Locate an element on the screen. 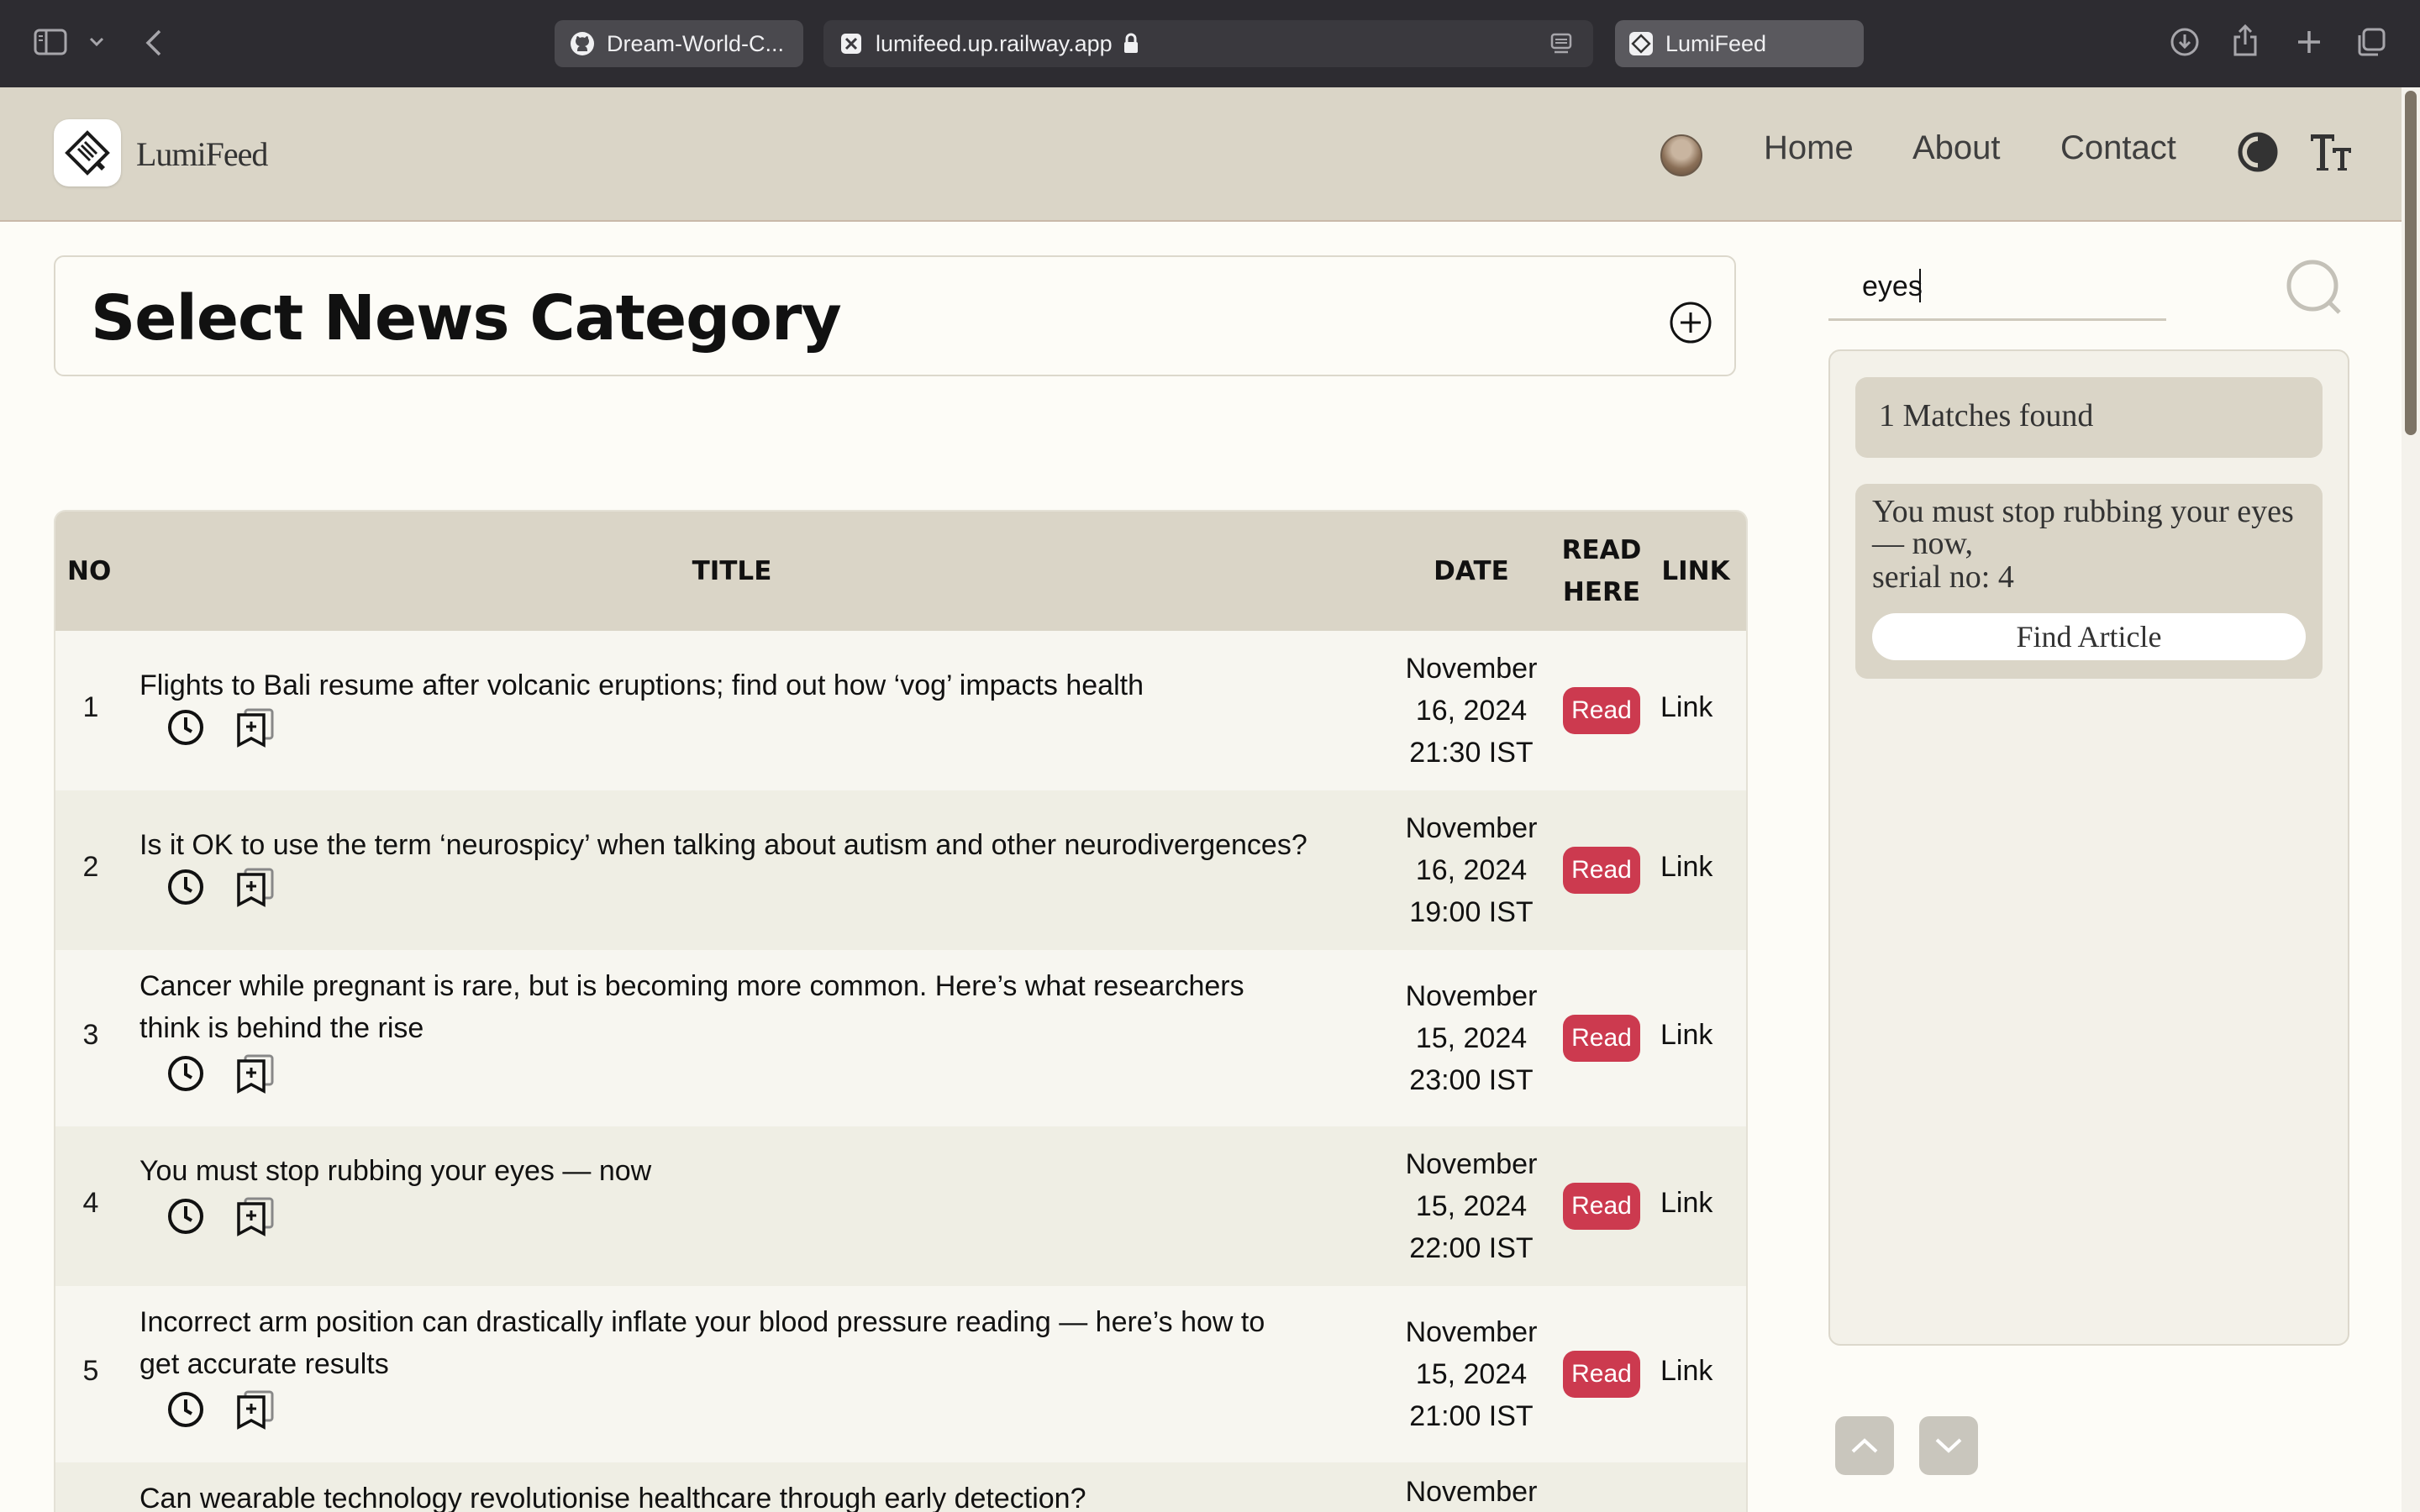  category-selector: Select News Category is located at coordinates (895, 315).